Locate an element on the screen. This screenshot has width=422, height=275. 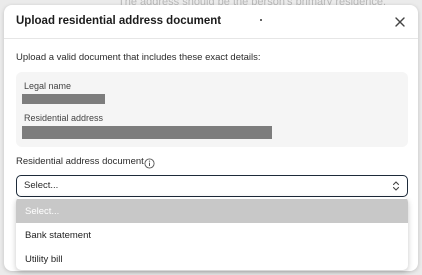
legal-name-label: Legal name is located at coordinates (48, 86).